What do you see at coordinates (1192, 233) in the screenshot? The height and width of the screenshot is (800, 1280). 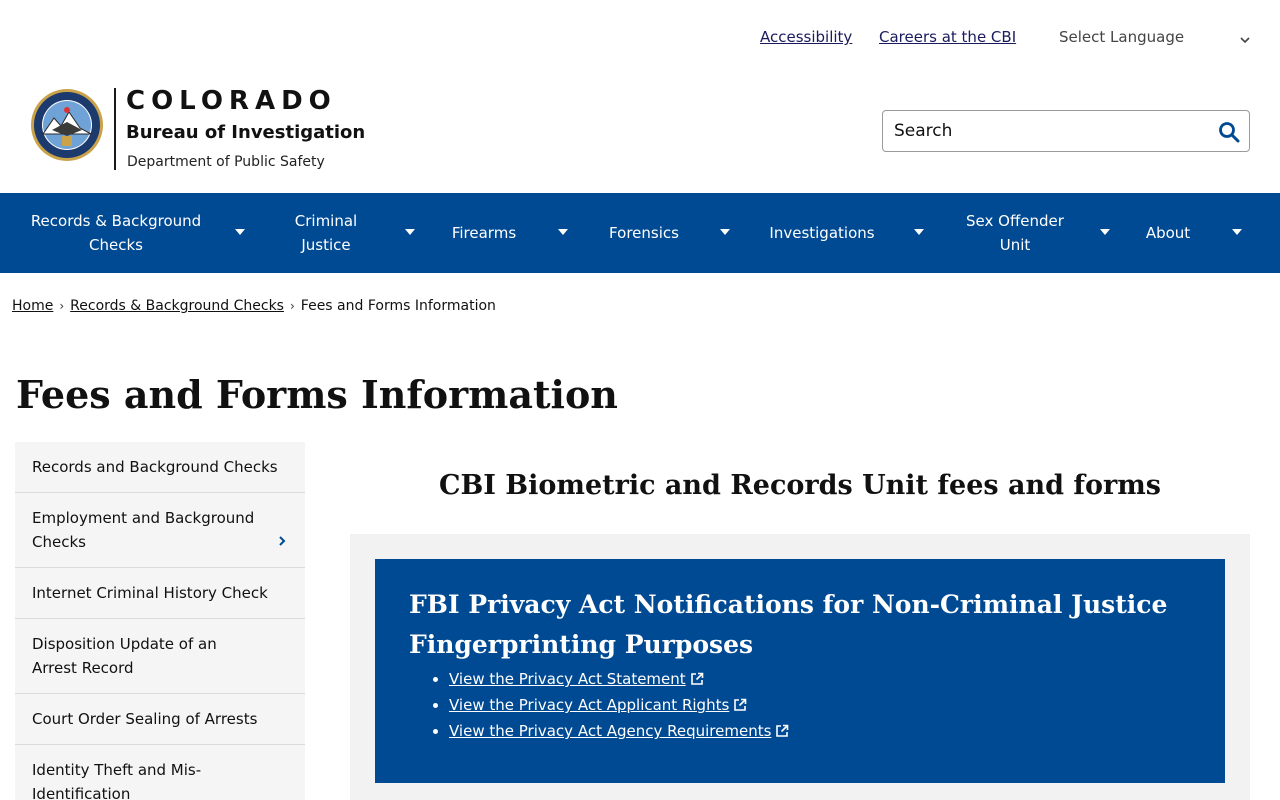 I see `nav-item-about: About` at bounding box center [1192, 233].